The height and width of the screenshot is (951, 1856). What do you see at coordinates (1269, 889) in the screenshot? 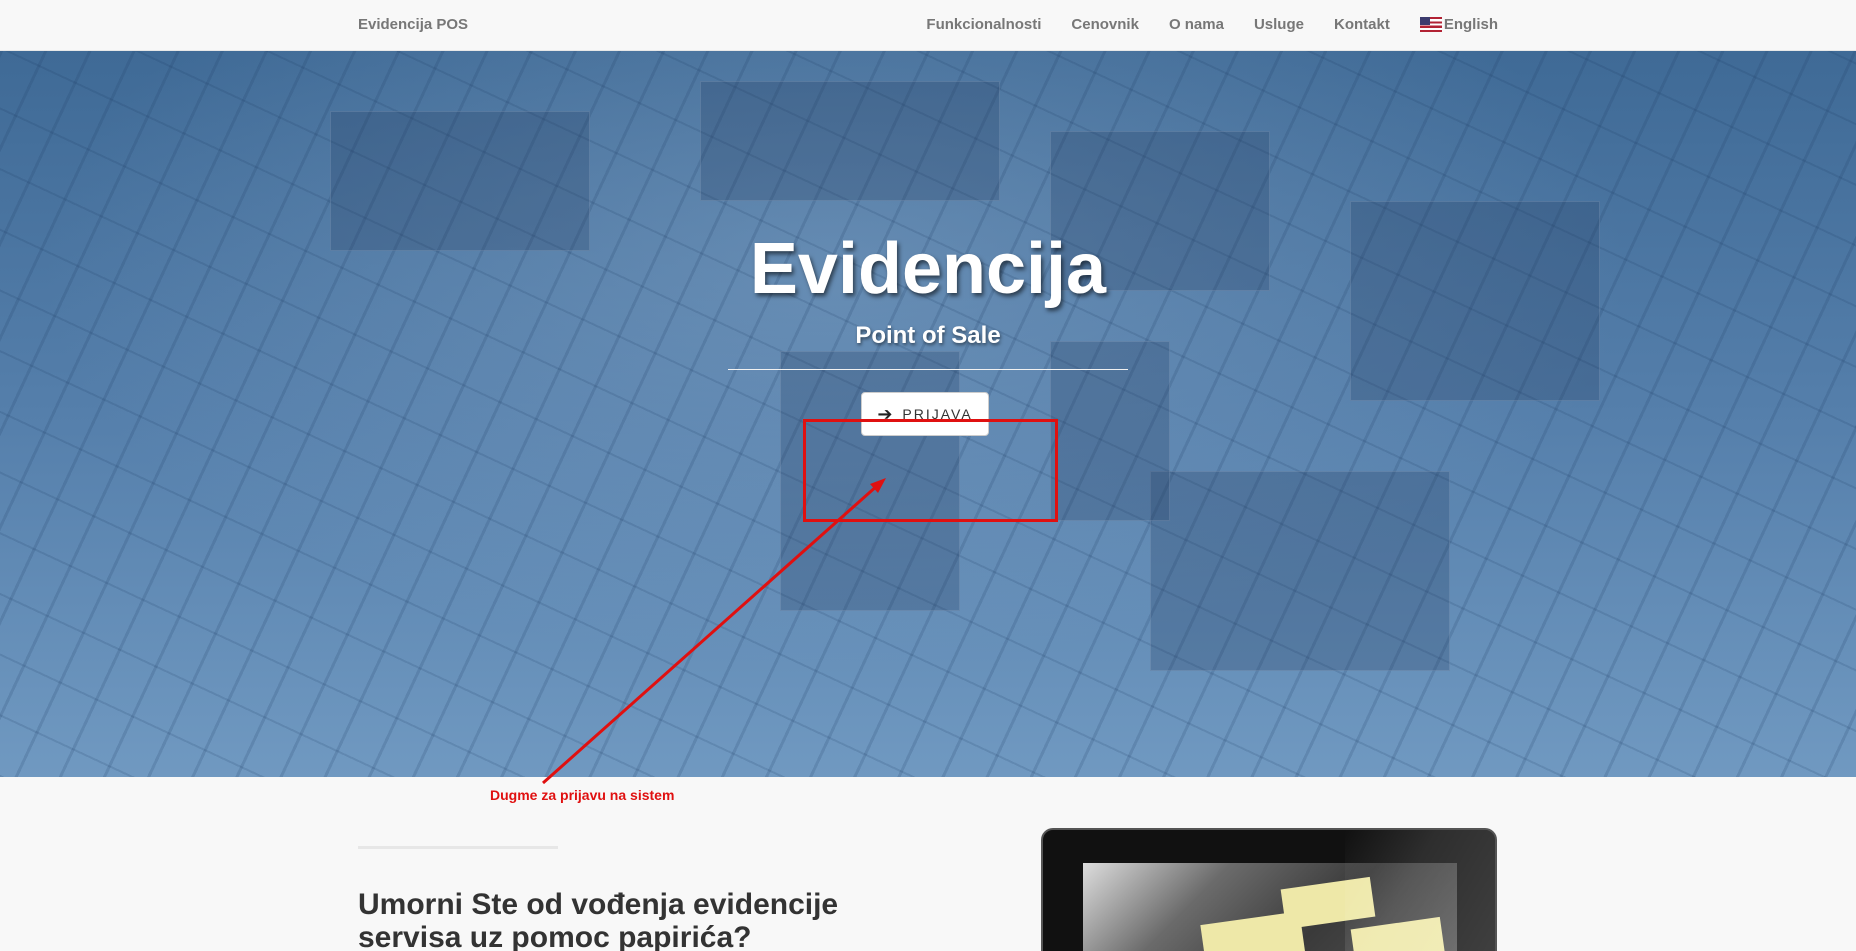
I see `tablet-image` at bounding box center [1269, 889].